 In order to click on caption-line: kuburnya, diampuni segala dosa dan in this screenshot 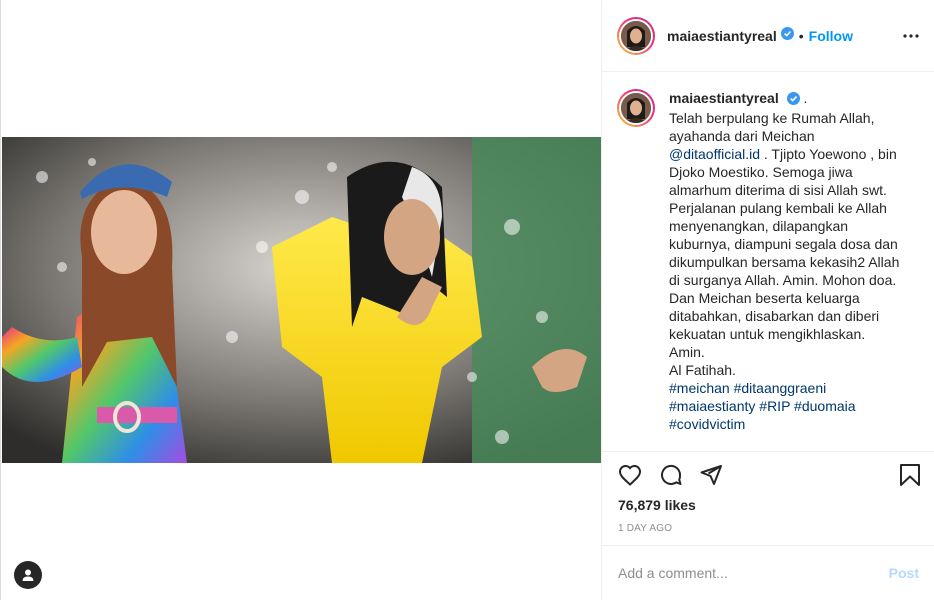, I will do `click(783, 244)`.